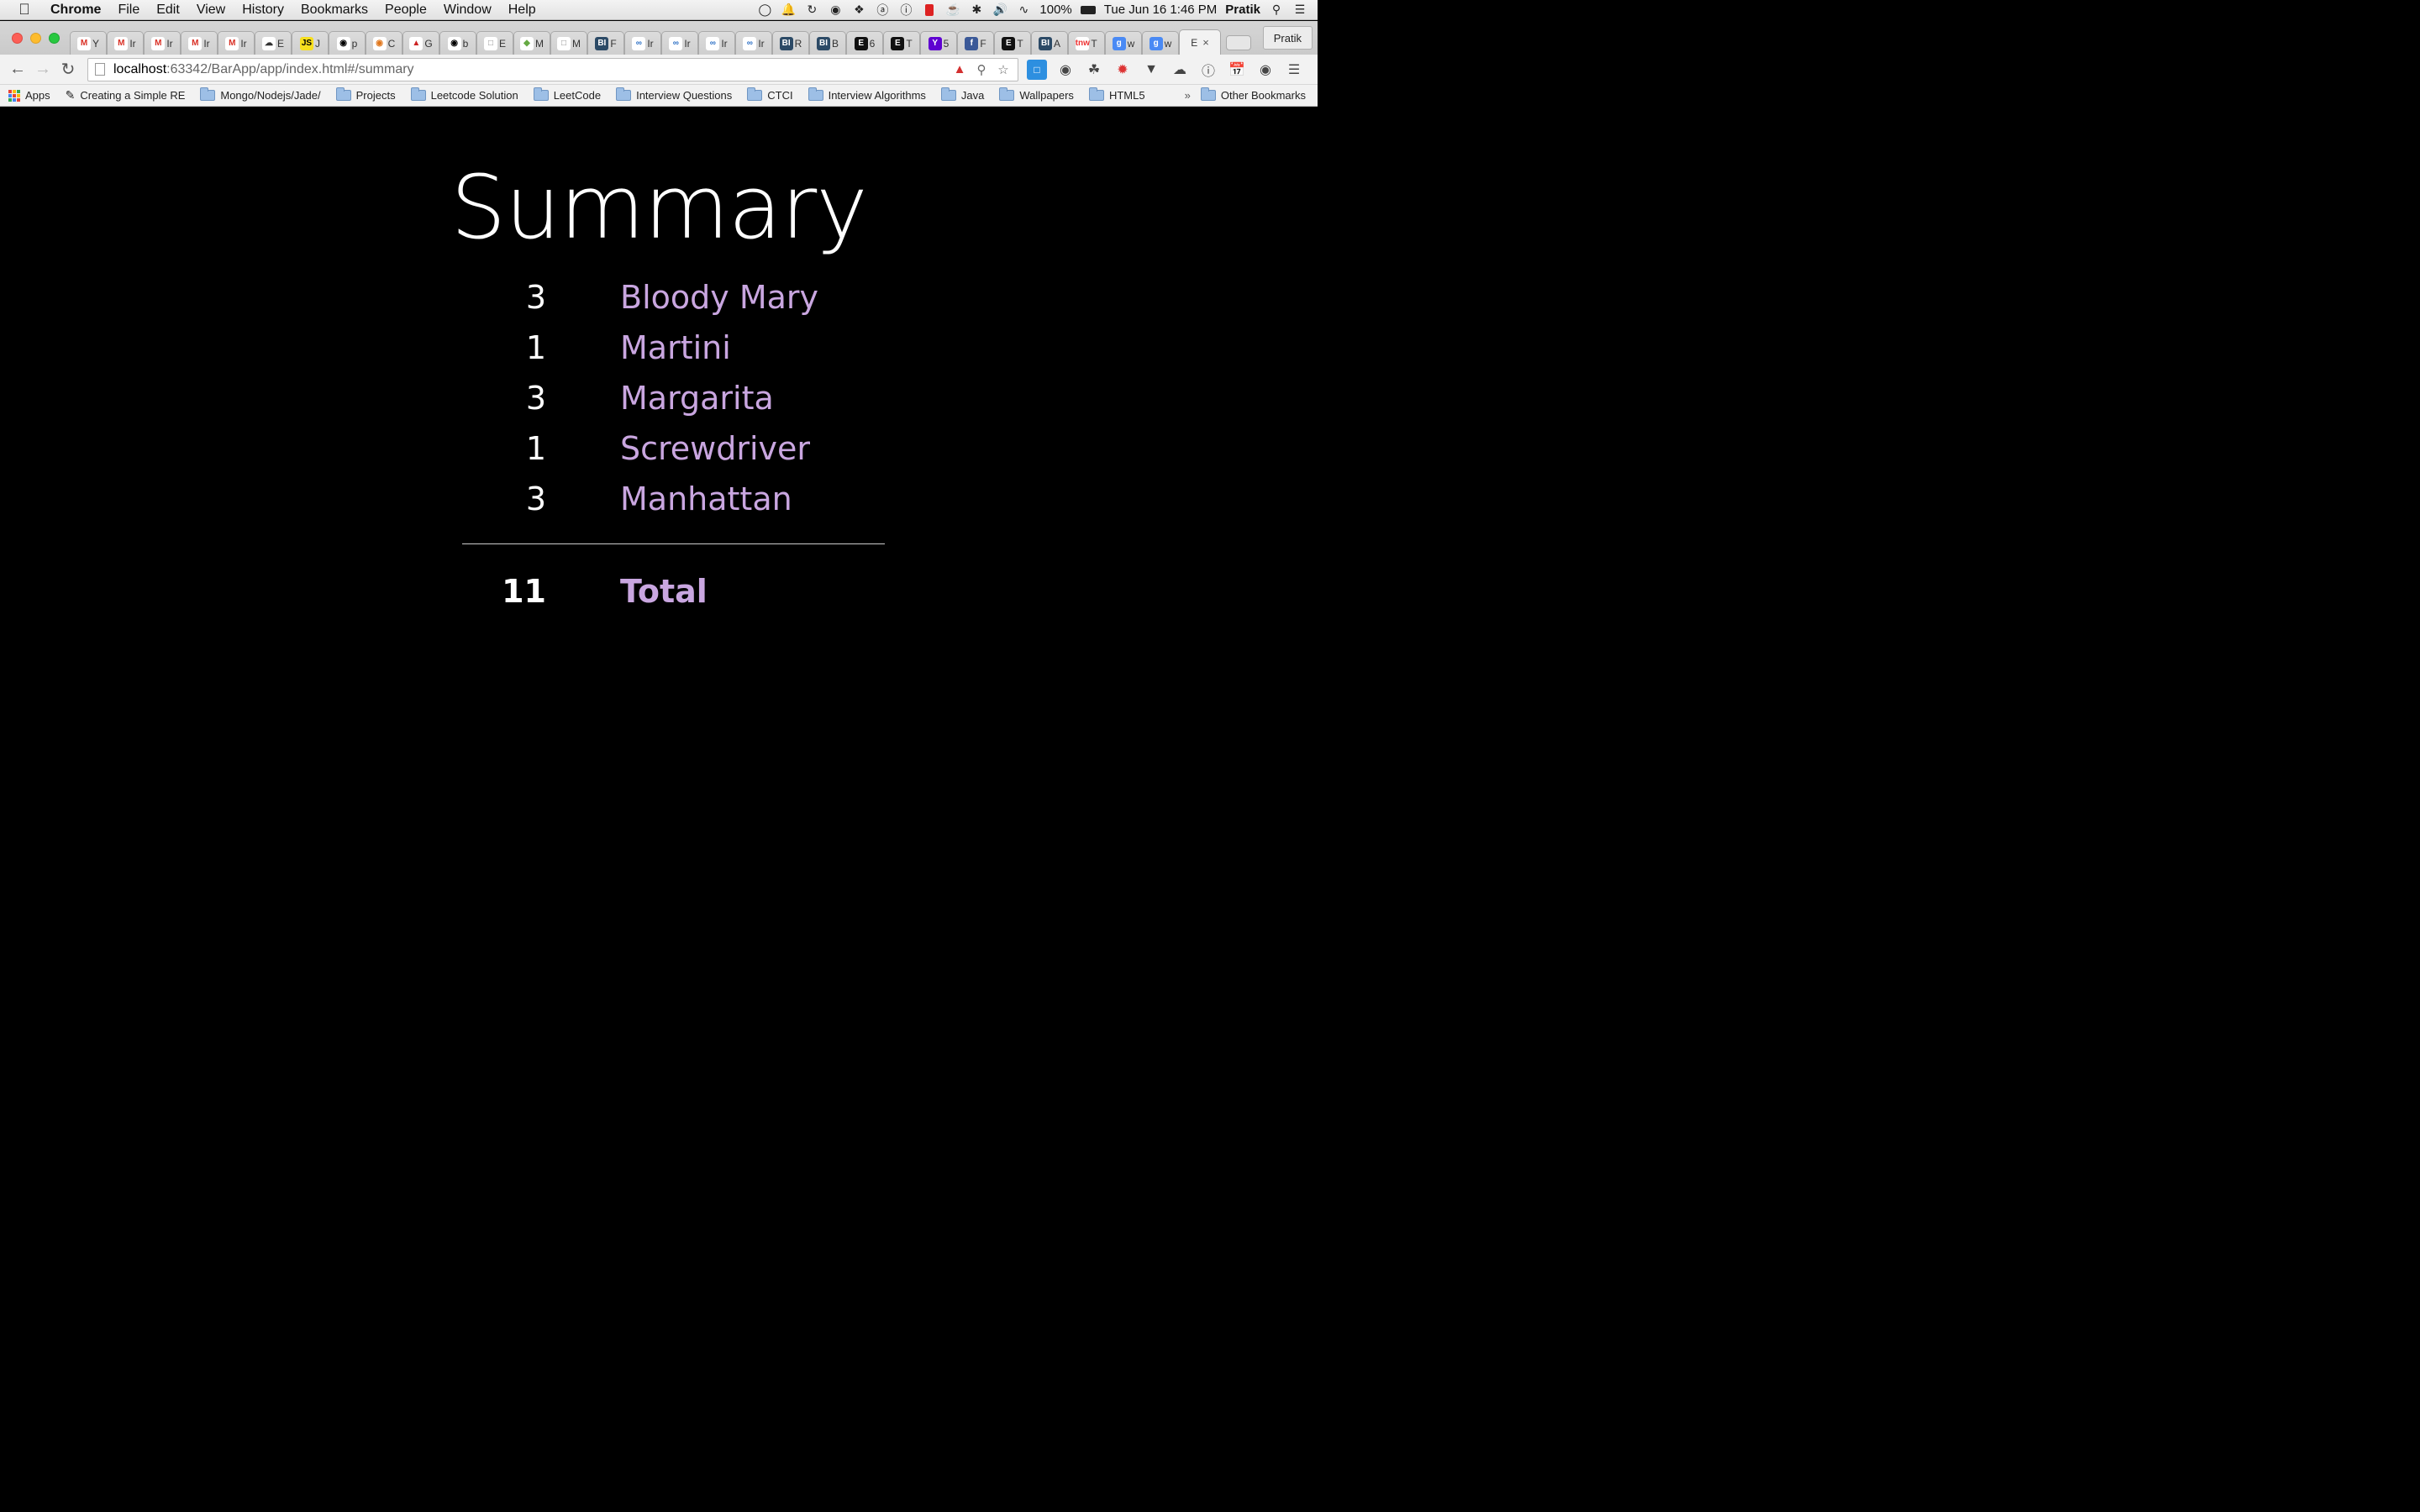 The width and height of the screenshot is (2420, 1512). I want to click on new-tab-button, so click(1238, 42).